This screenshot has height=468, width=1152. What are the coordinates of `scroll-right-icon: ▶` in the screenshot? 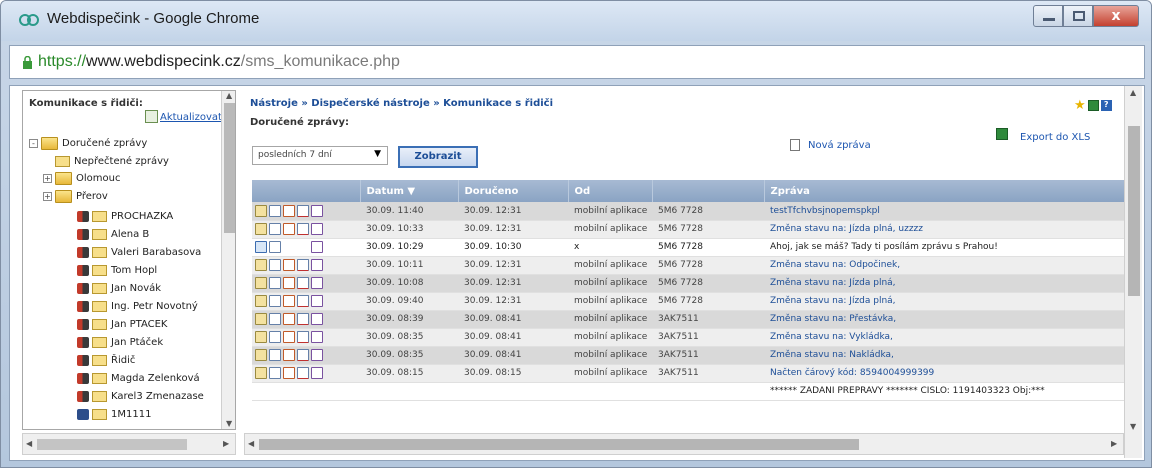 It's located at (1114, 443).